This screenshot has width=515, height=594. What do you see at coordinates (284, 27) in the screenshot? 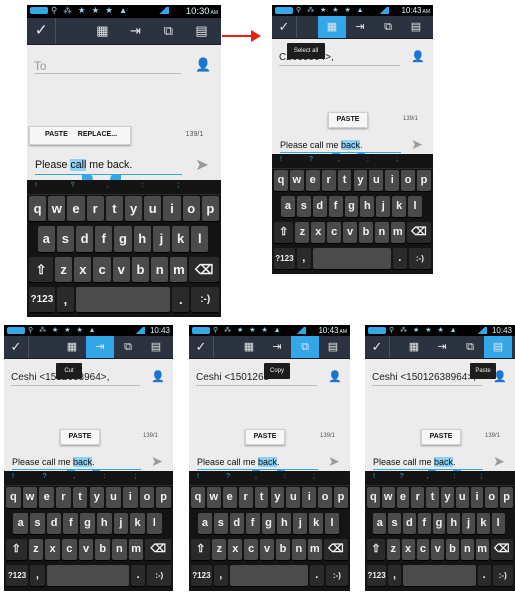
I see `check-icon: ✓` at bounding box center [284, 27].